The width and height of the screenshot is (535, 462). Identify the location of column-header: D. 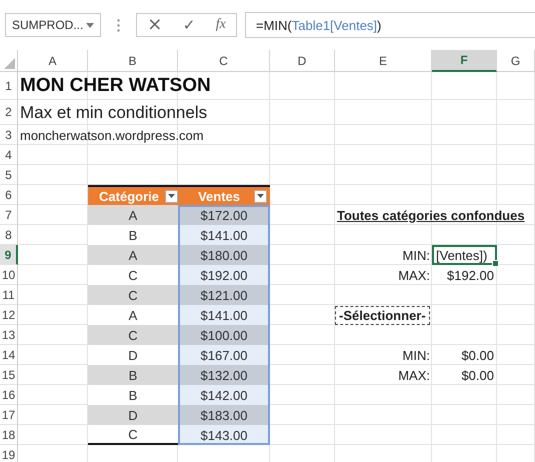
(302, 61).